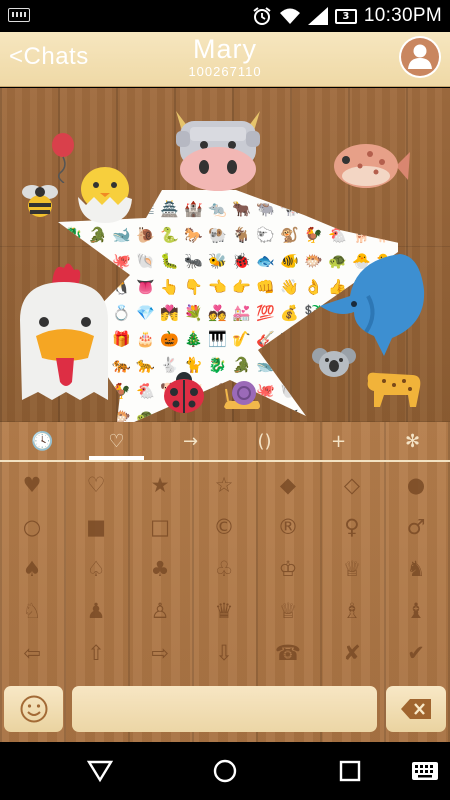  I want to click on emoji-glyph: 🎹, so click(217, 339).